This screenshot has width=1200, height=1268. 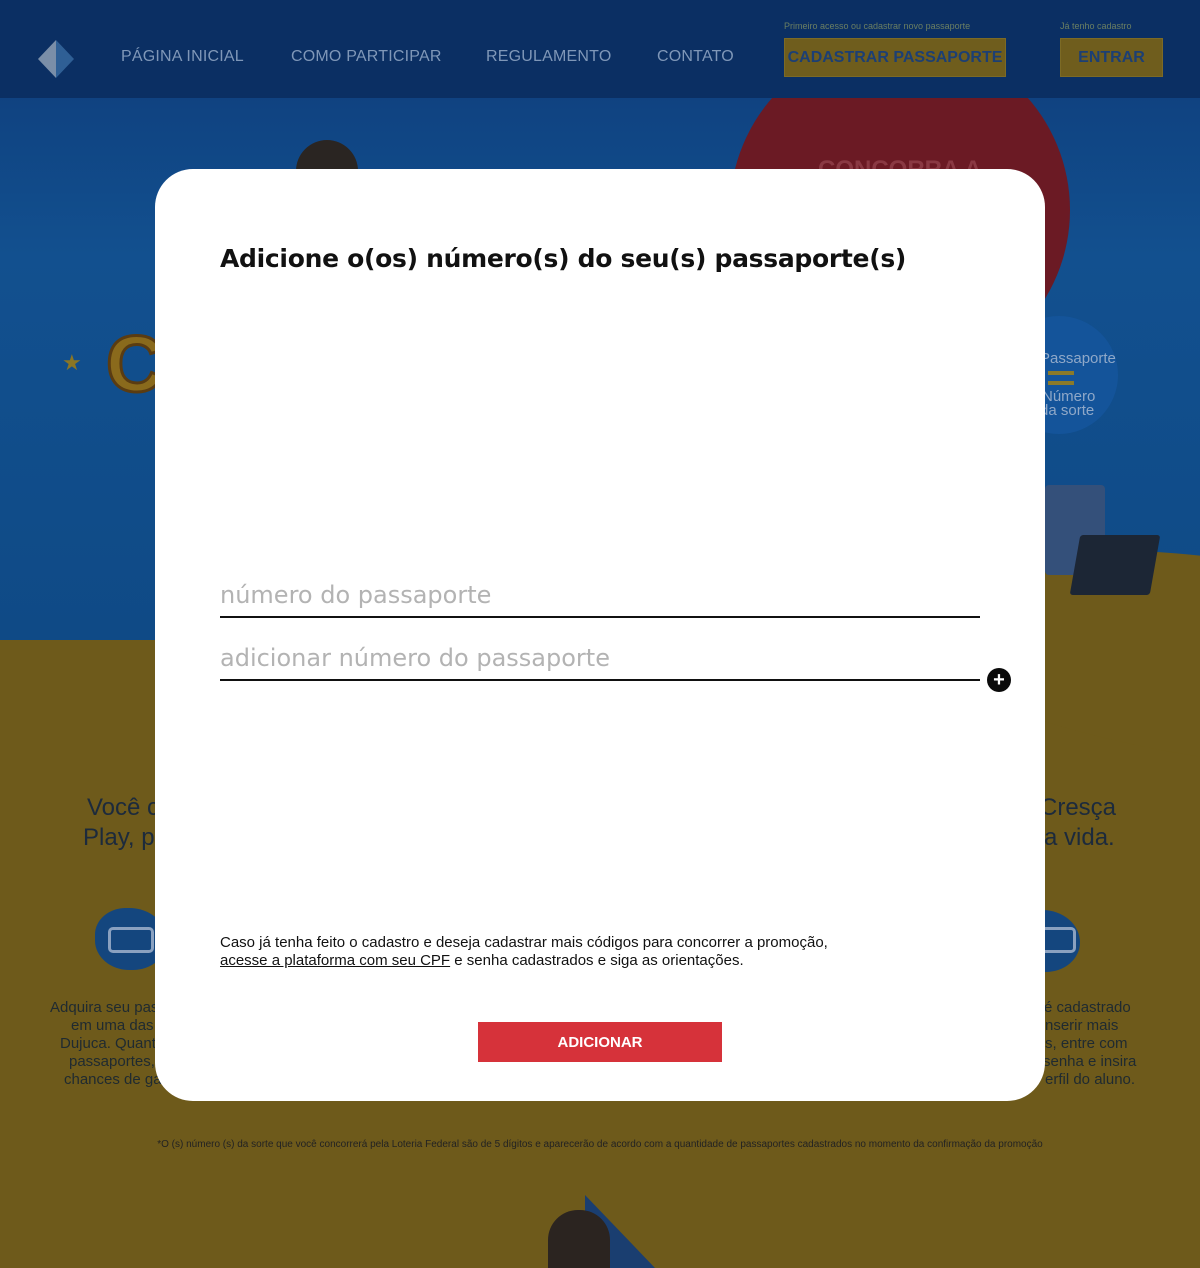 What do you see at coordinates (104, 1007) in the screenshot?
I see `left-small-text-1: Adquira seu pas` at bounding box center [104, 1007].